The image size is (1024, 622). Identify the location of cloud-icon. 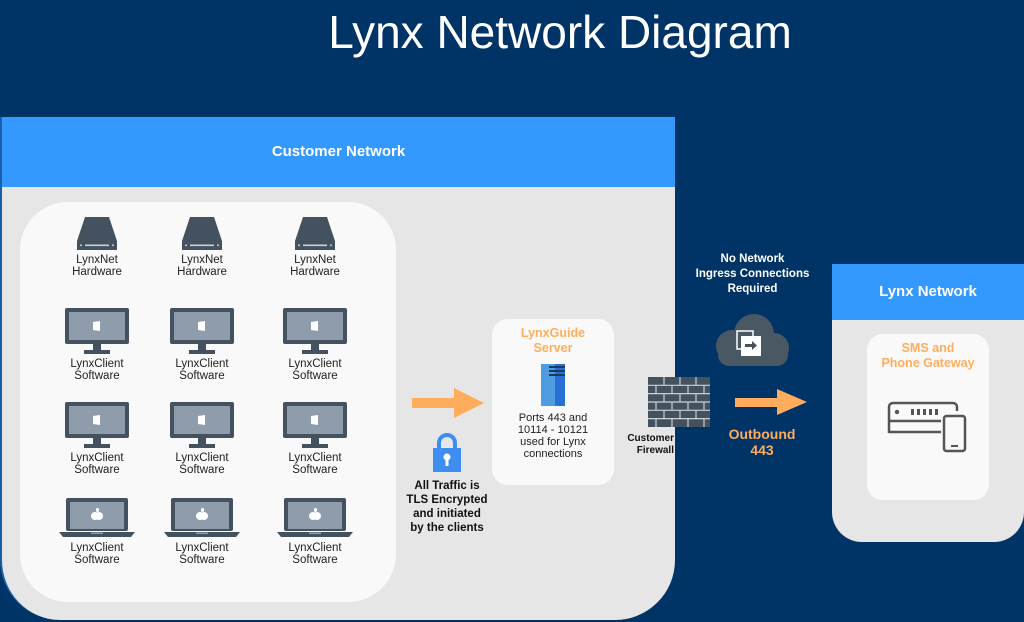
(752, 340).